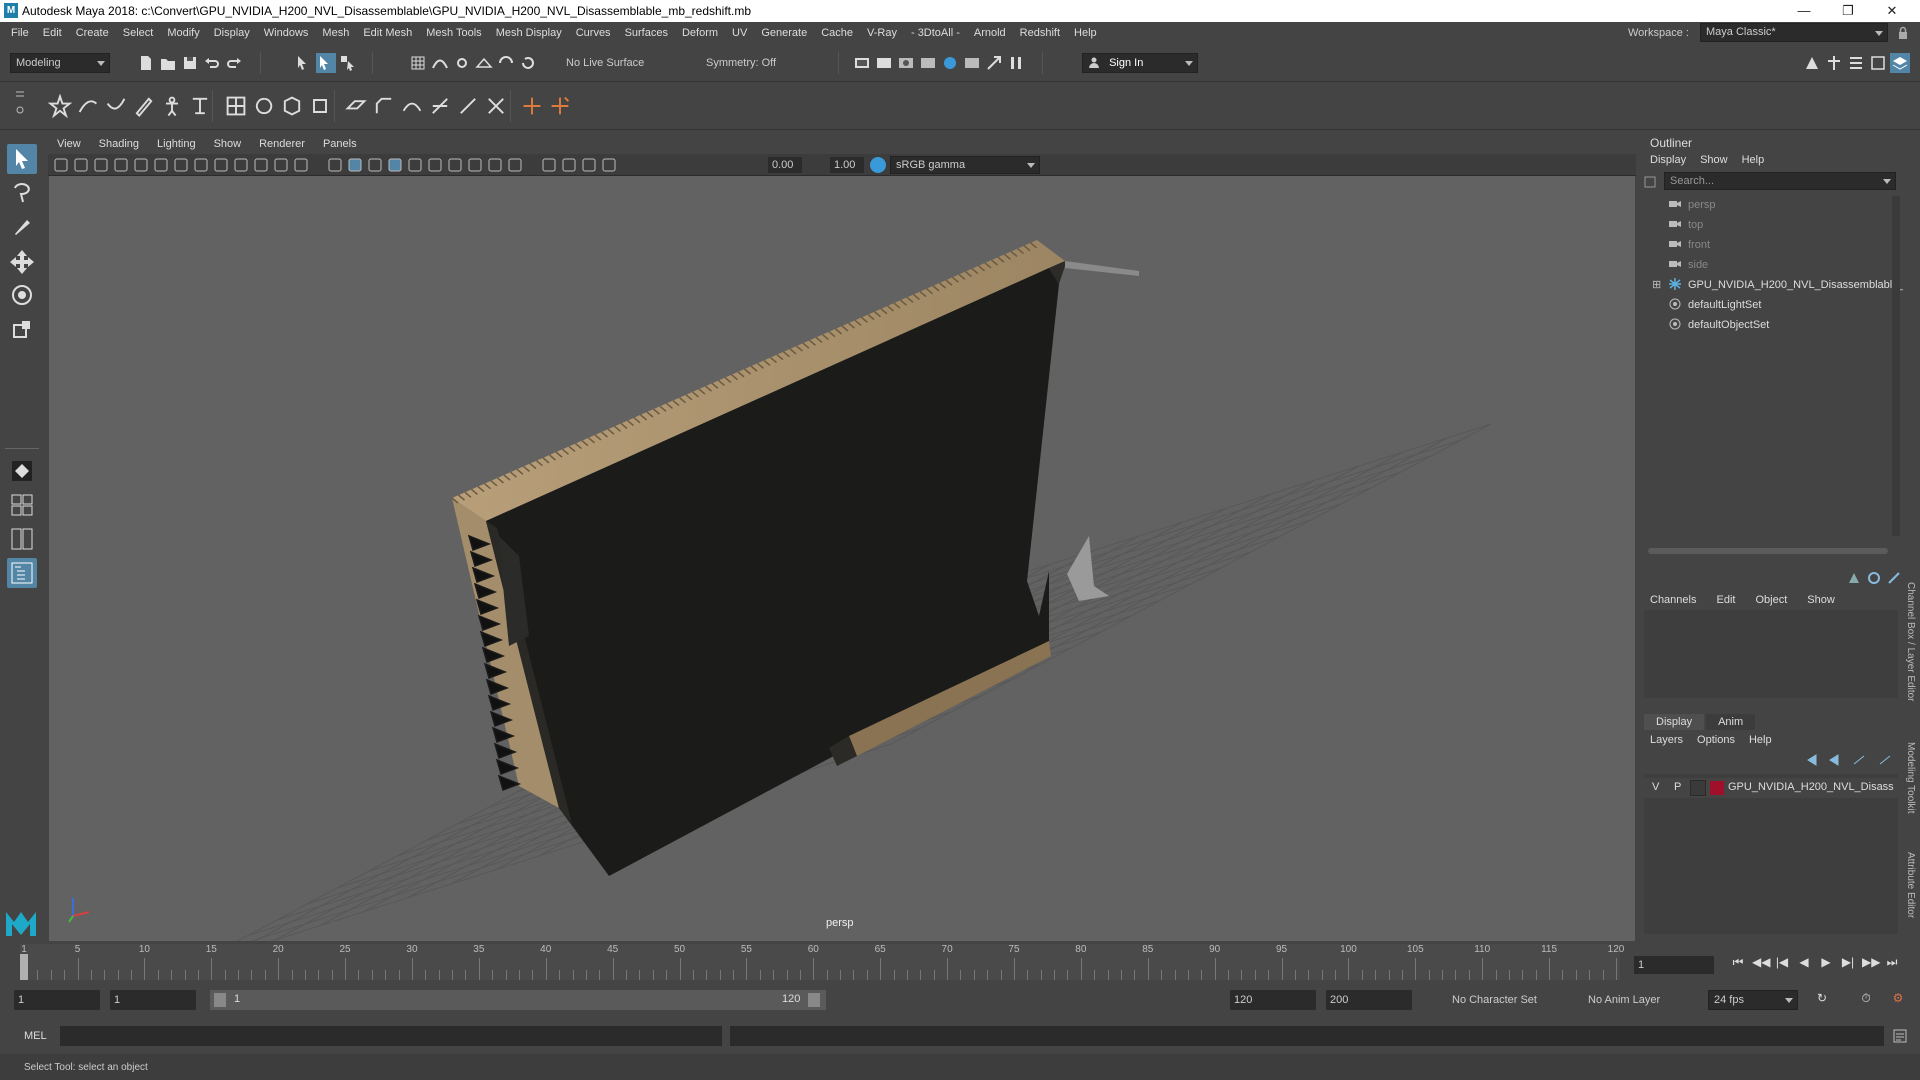 This screenshot has width=1920, height=1080. I want to click on lasso-tool-icon, so click(22, 193).